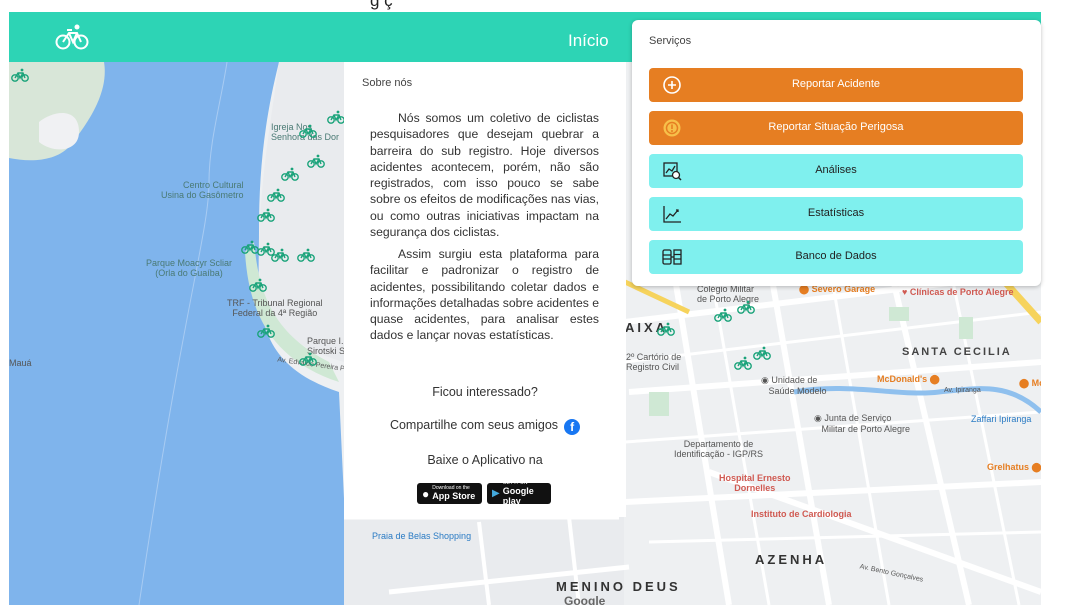  I want to click on map-label-centro-cultural: Centro Cultural Usina do Gasômetro, so click(202, 190).